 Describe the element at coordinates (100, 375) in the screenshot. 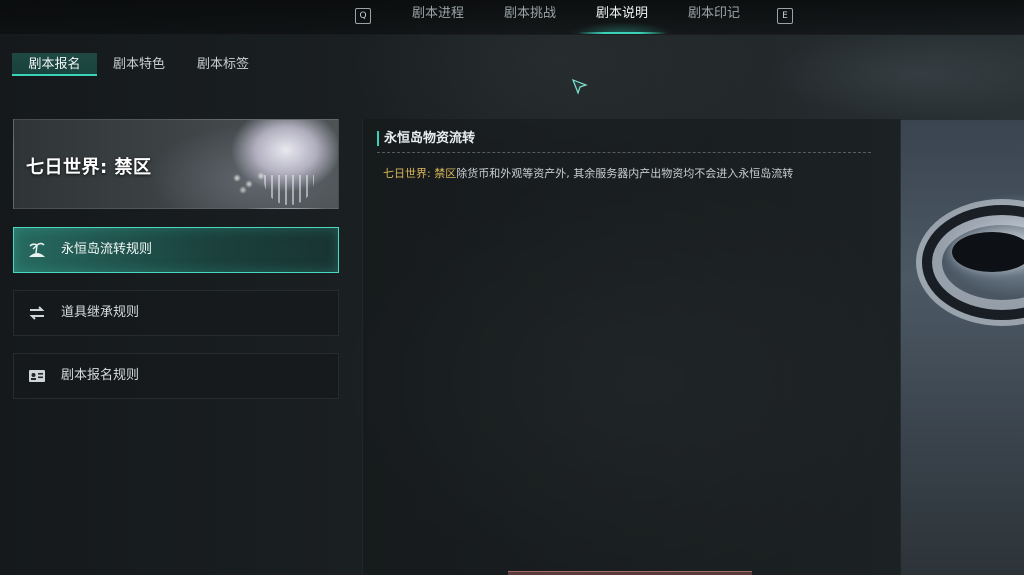

I see `rule-item-label: 剧本报名规则` at that location.